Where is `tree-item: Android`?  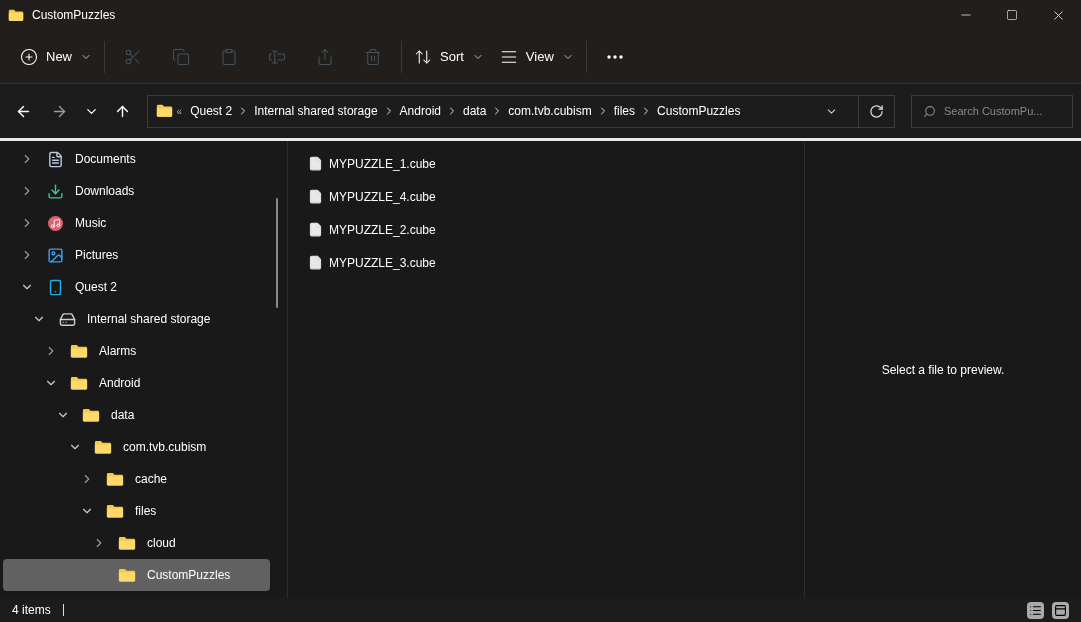 tree-item: Android is located at coordinates (136, 383).